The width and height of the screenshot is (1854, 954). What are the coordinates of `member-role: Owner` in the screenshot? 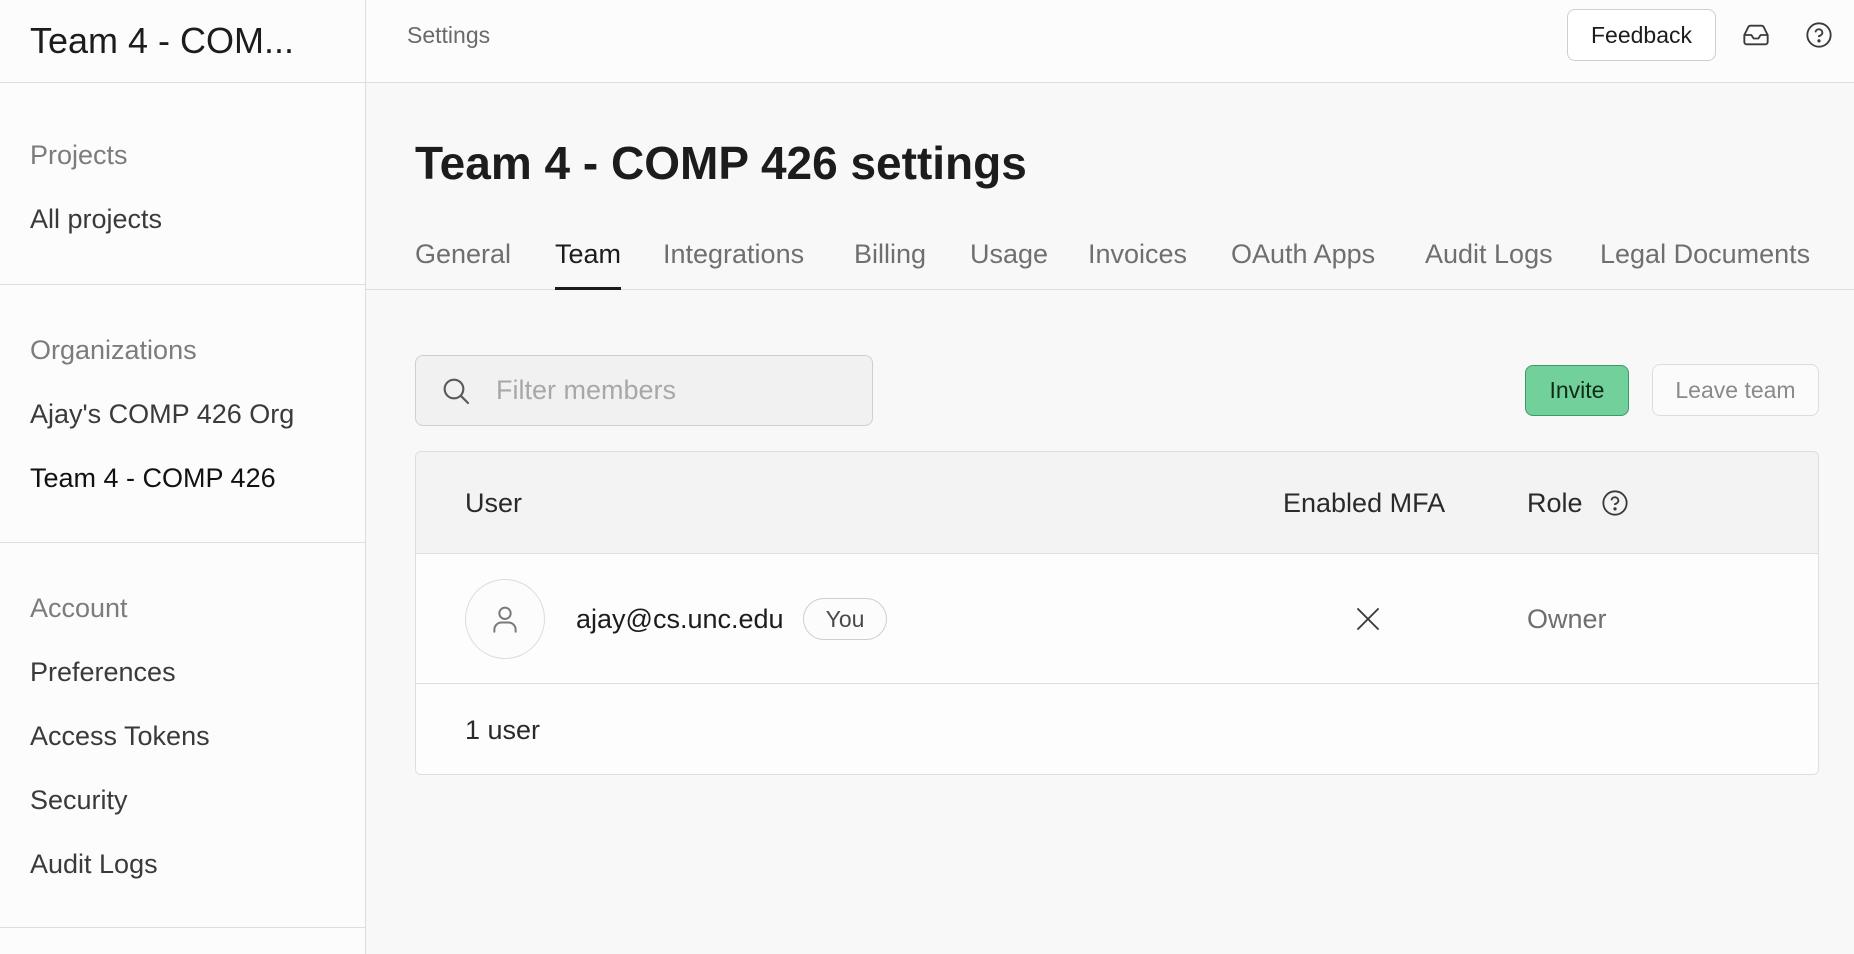 It's located at (1567, 619).